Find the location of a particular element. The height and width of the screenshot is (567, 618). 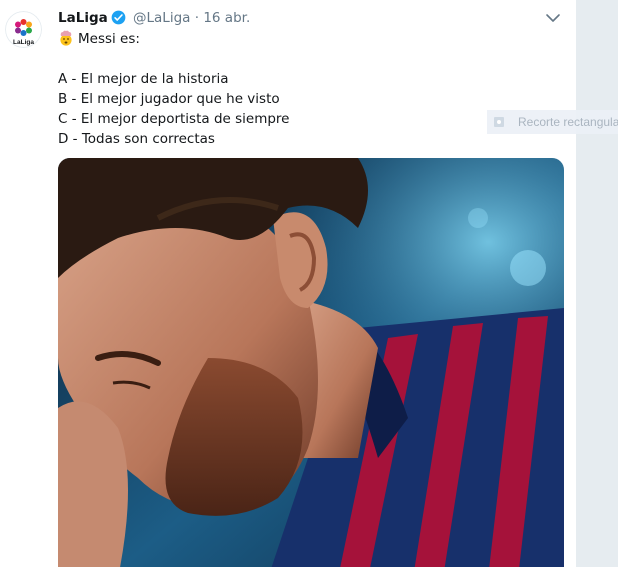

tweet-header: LaLiga @LaLiga · 16 abr. is located at coordinates (154, 18).